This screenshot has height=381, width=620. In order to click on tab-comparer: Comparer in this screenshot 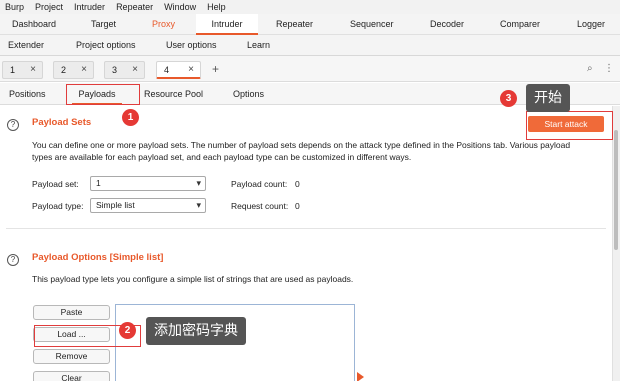, I will do `click(520, 24)`.